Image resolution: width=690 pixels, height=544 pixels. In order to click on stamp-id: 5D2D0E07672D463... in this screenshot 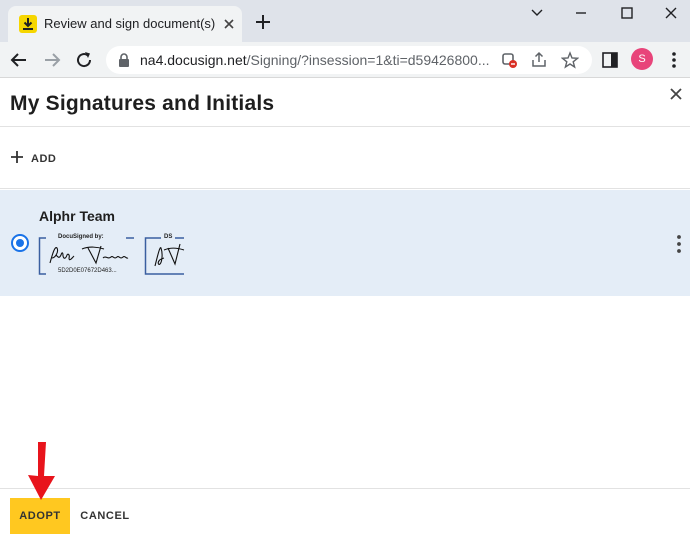, I will do `click(87, 271)`.